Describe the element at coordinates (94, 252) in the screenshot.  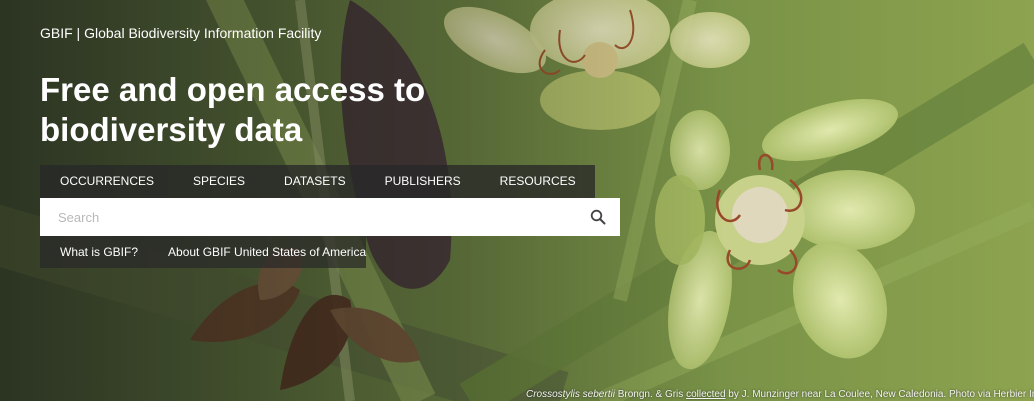
I see `what-is-gbif-link: What is GBIF?` at that location.